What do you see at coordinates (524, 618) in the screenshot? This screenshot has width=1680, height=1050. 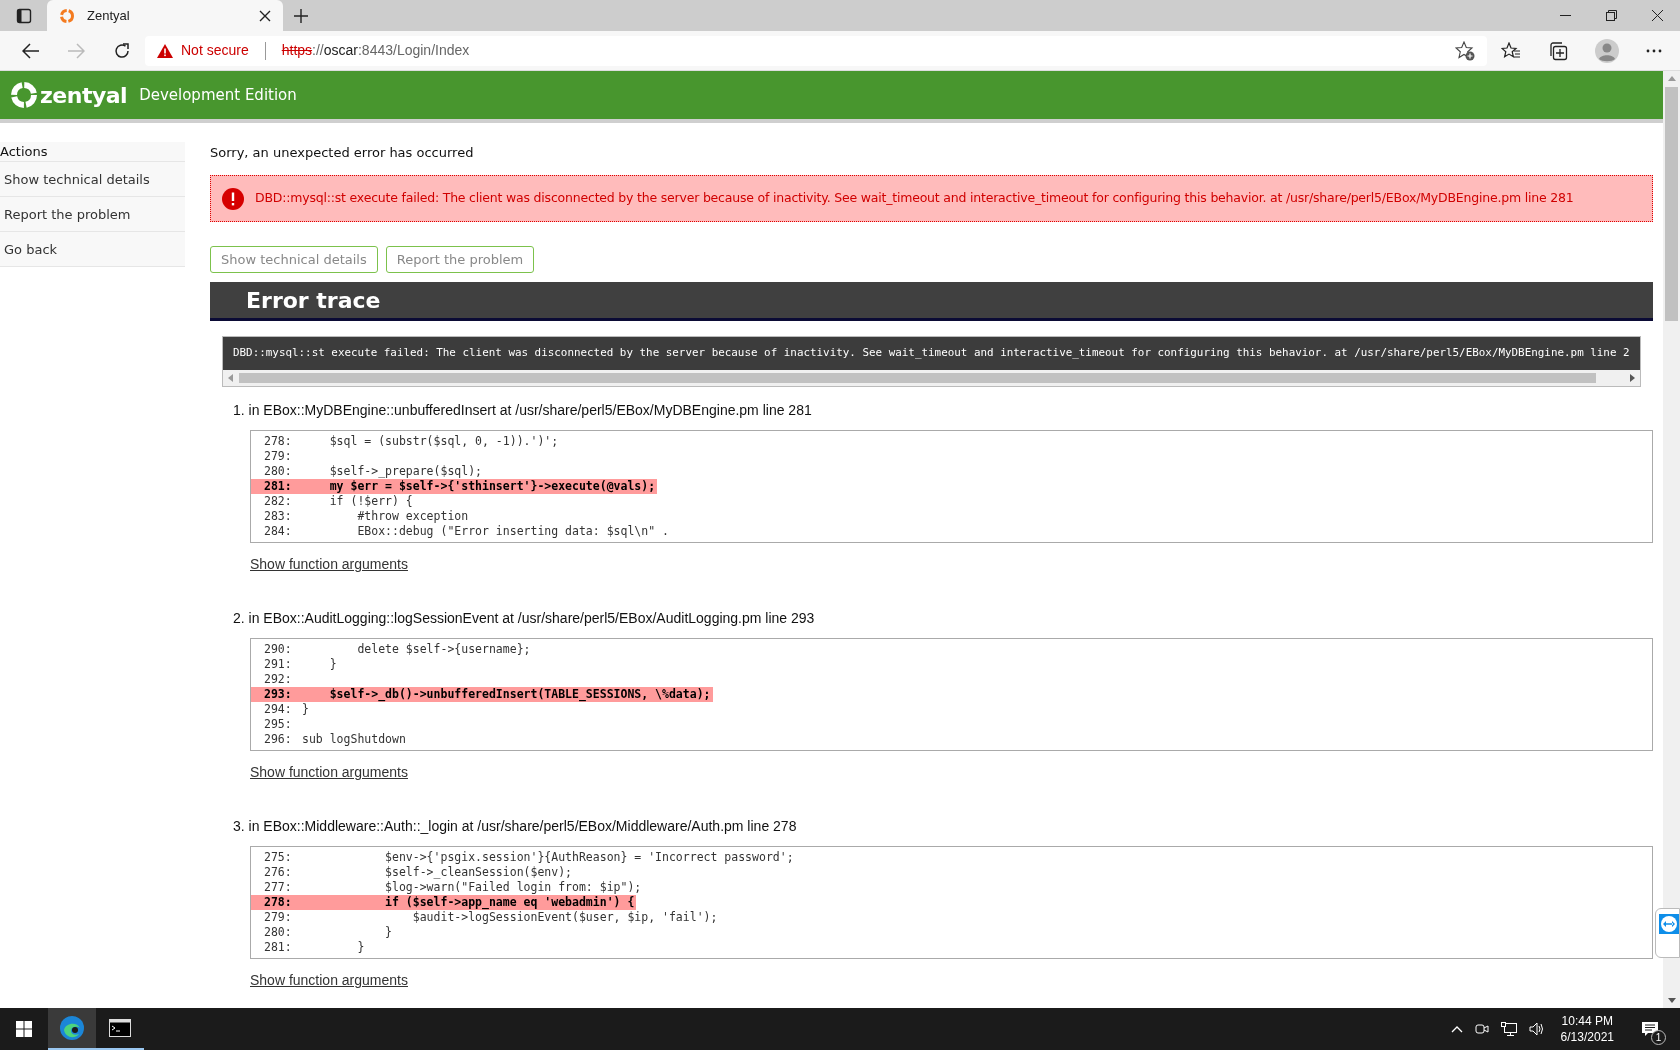 I see `frame-heading: 2. in EBox::AuditLogging::logSessionEvent at /usr/share/perl5/EBox/AuditLogging.pm line 293` at bounding box center [524, 618].